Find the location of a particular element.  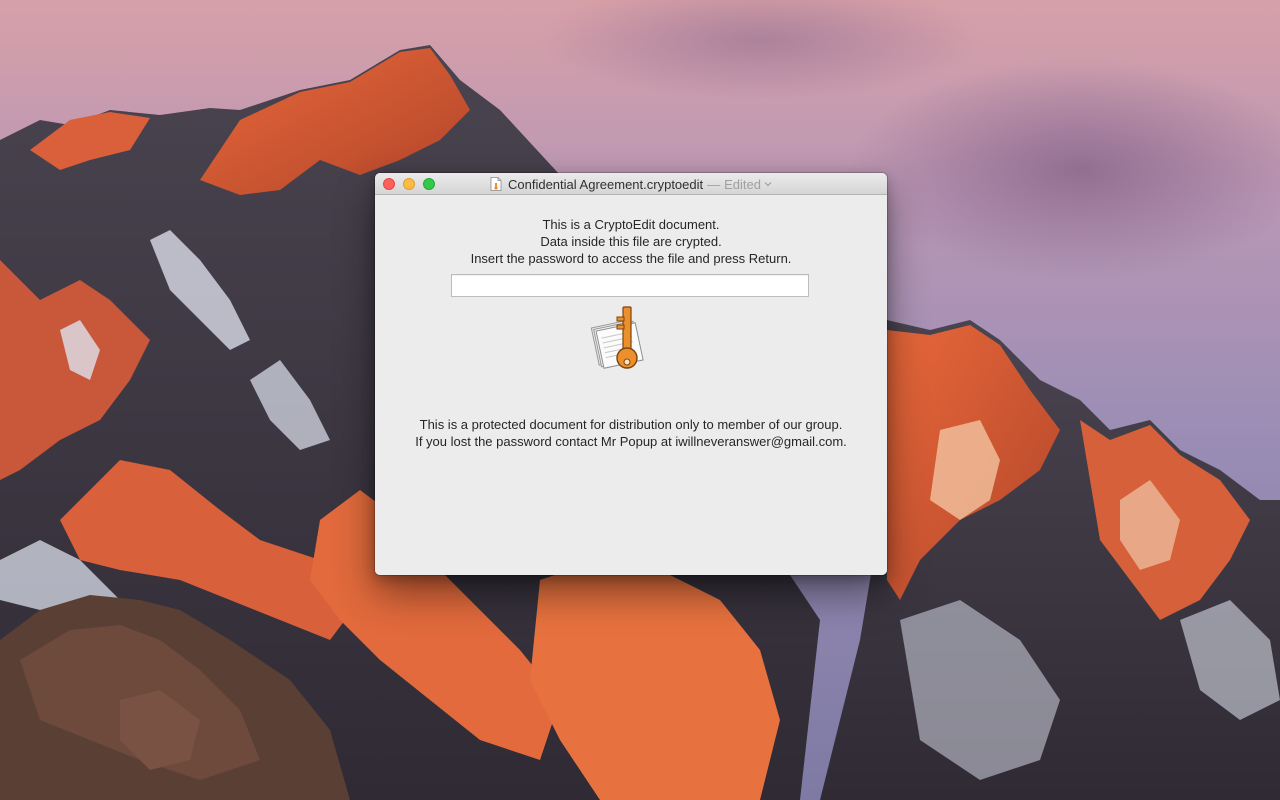

prompt-line-2: Data inside this file are crypted. is located at coordinates (631, 241).